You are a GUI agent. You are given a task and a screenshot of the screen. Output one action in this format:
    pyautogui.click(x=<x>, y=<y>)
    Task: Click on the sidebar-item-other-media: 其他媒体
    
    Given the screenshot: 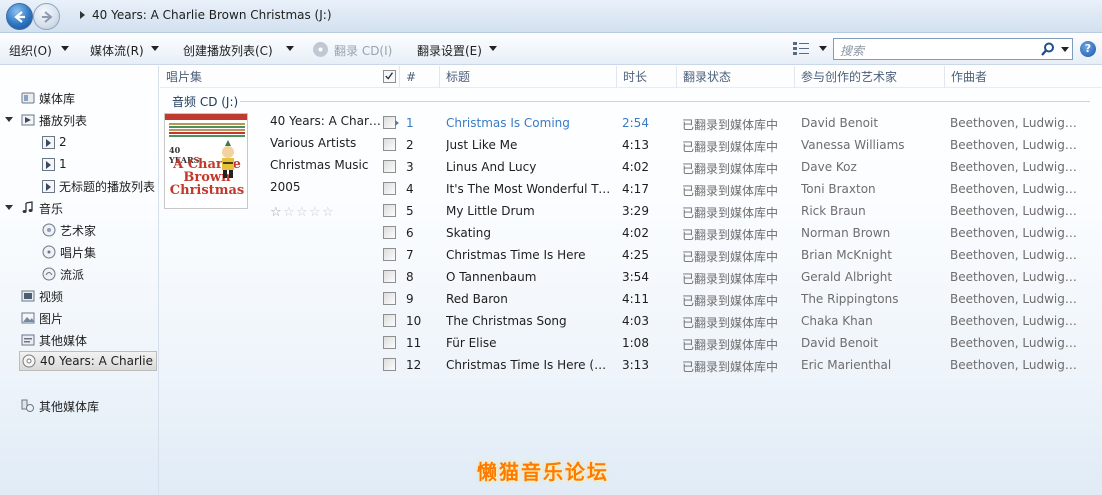 What is the action you would take?
    pyautogui.click(x=54, y=340)
    